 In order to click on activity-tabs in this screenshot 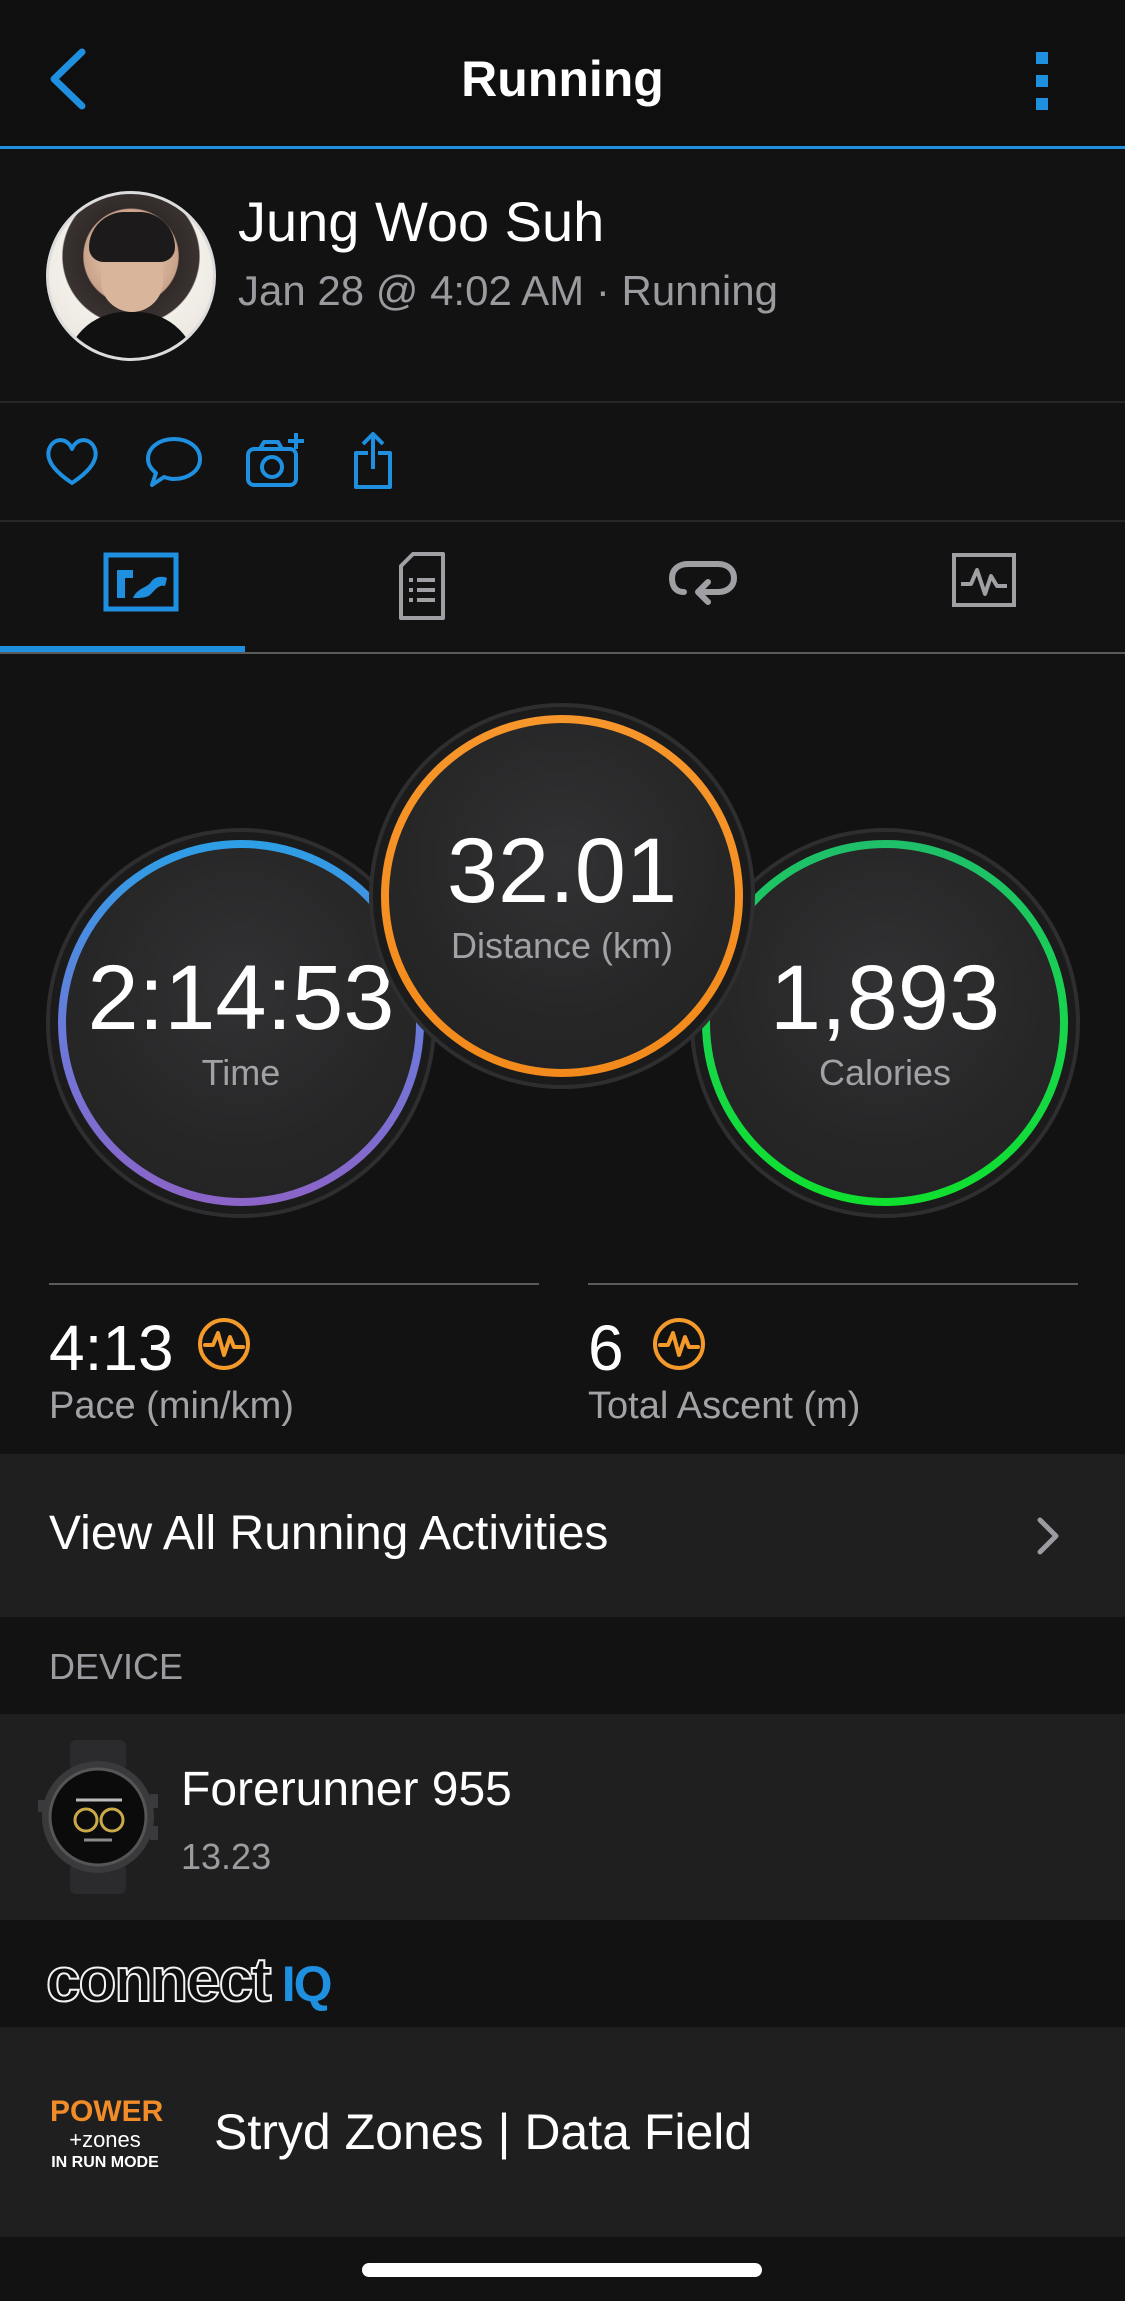, I will do `click(562, 588)`.